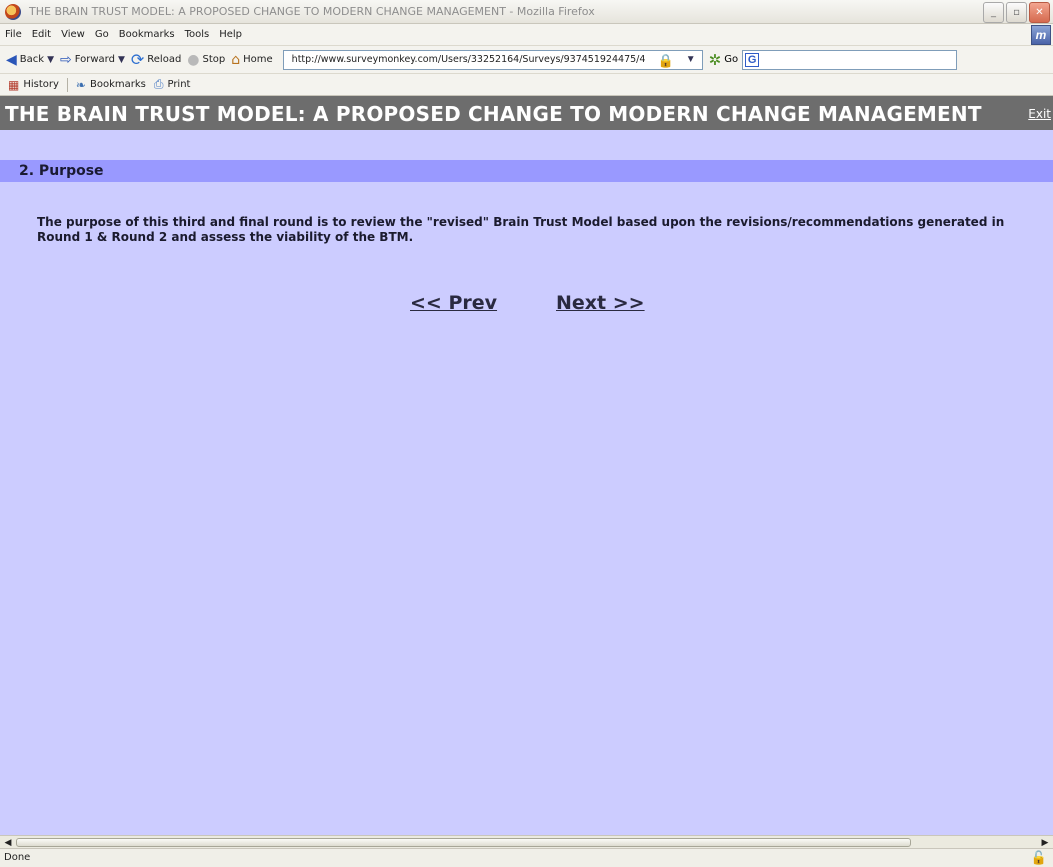 This screenshot has width=1053, height=867. I want to click on stop-icon: ●, so click(193, 59).